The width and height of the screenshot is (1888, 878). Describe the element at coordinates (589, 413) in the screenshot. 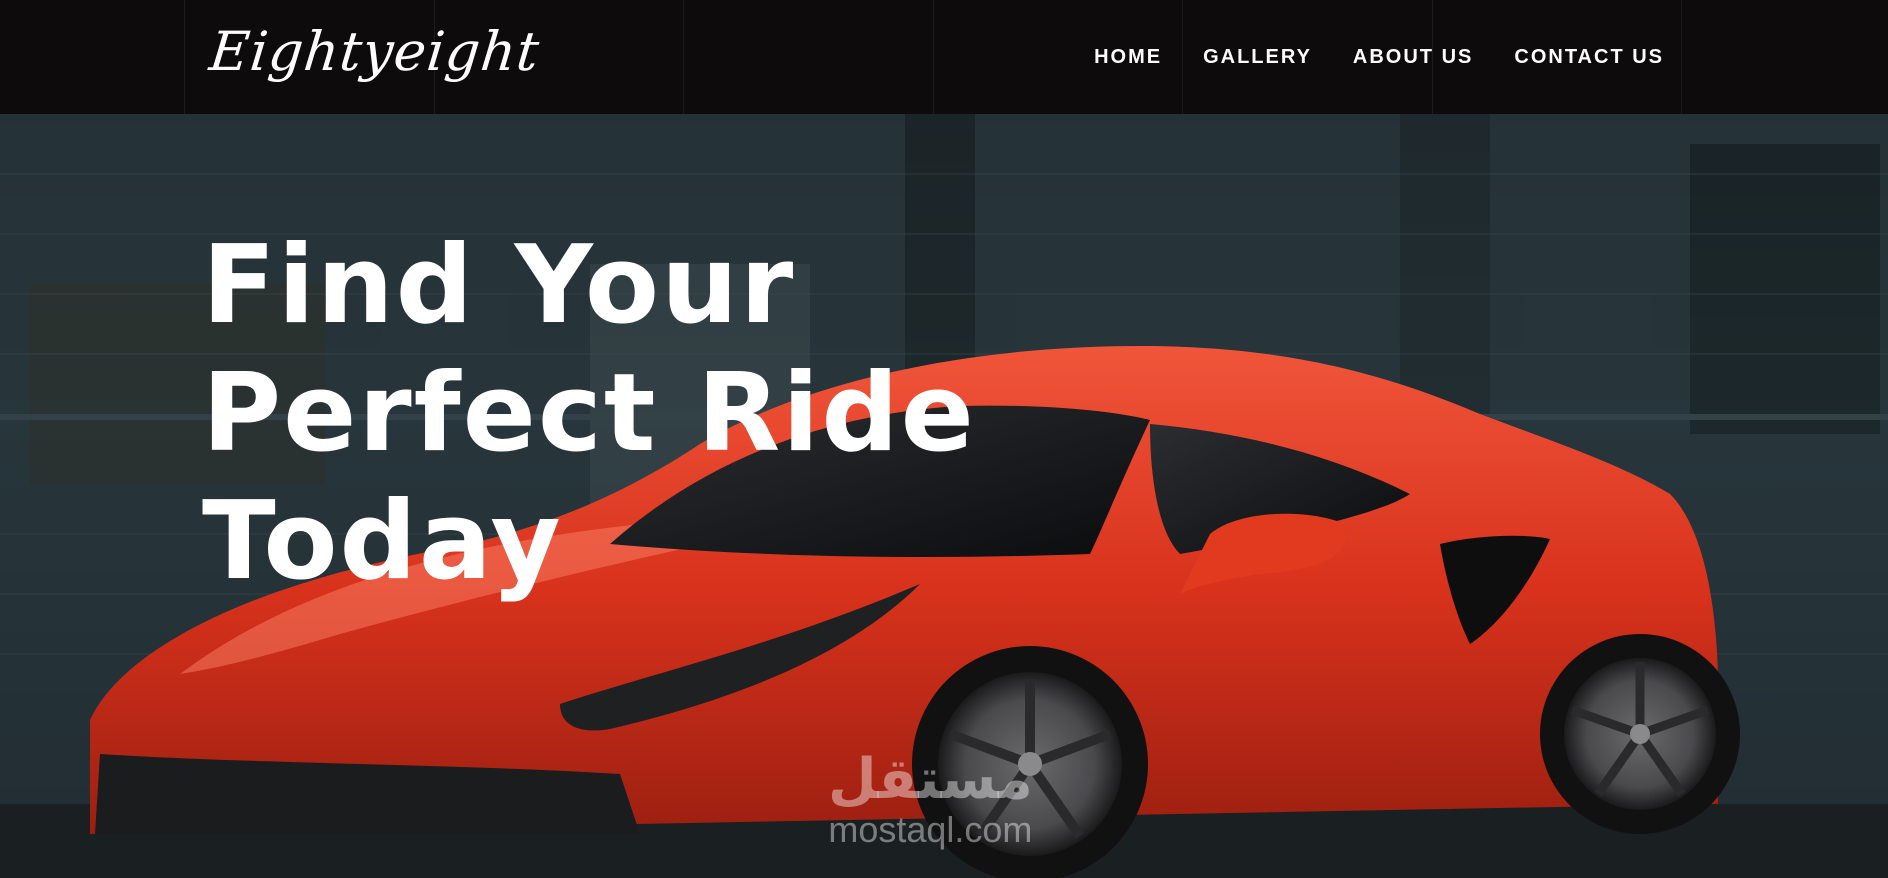

I see `headline-line: Perfect Ride` at that location.